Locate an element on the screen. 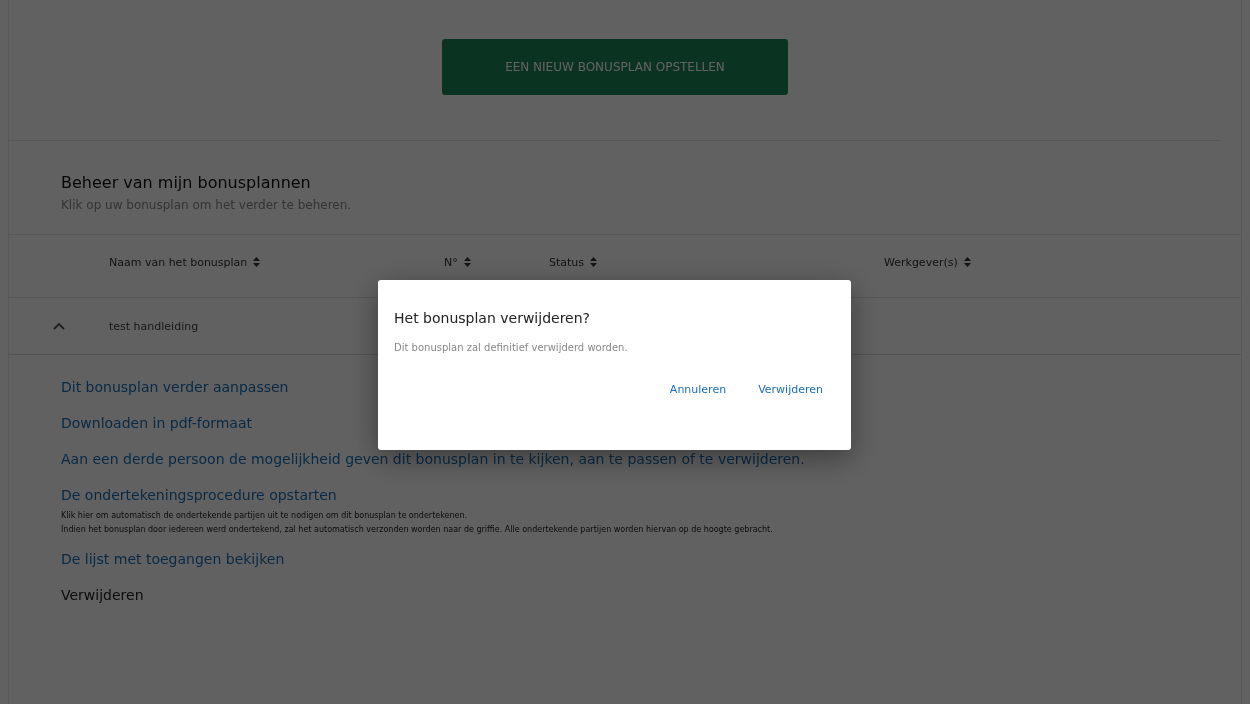  action-link: Dit bonusplan verder aanpassen is located at coordinates (175, 387).